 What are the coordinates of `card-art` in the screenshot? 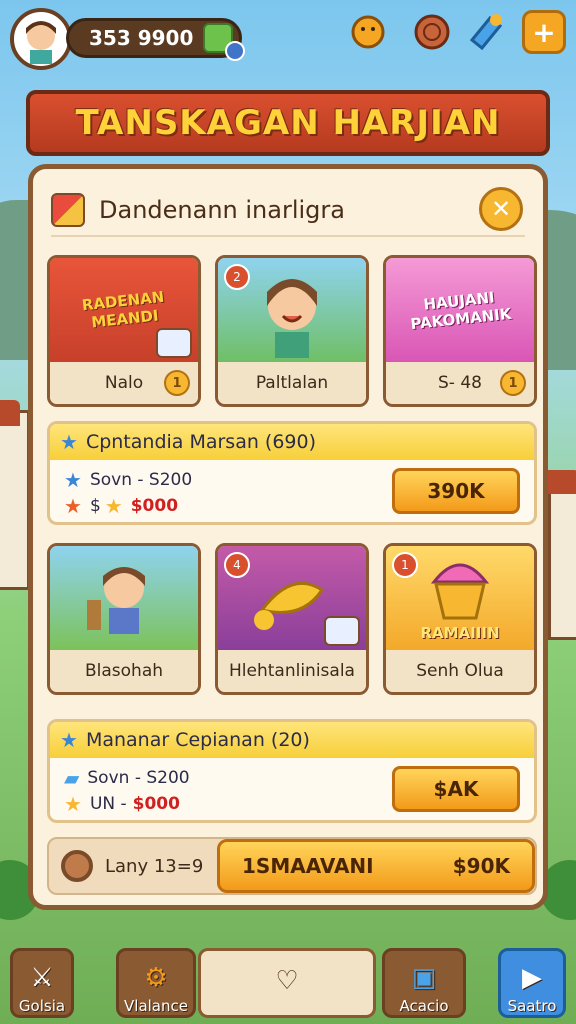 It's located at (124, 598).